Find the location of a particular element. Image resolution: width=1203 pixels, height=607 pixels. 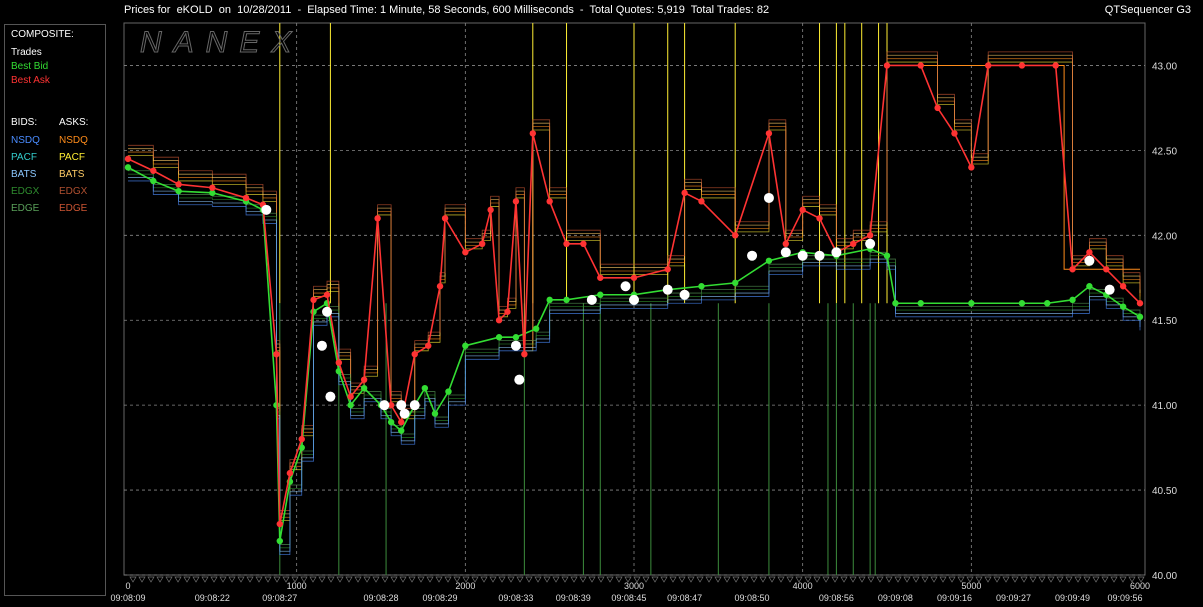

x-tick-label: 5000 is located at coordinates (971, 586).